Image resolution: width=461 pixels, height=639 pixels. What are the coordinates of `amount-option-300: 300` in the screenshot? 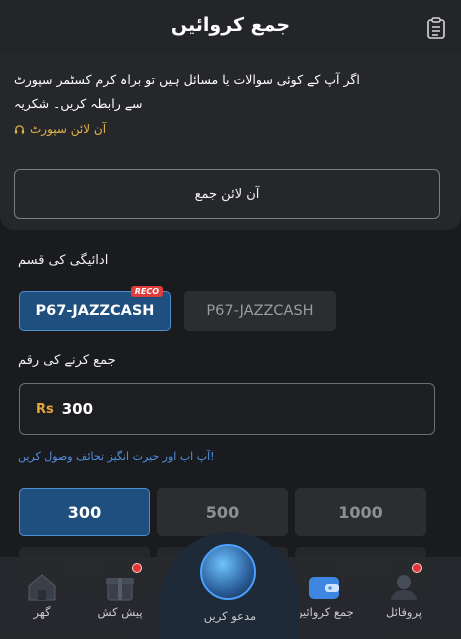 It's located at (84, 512).